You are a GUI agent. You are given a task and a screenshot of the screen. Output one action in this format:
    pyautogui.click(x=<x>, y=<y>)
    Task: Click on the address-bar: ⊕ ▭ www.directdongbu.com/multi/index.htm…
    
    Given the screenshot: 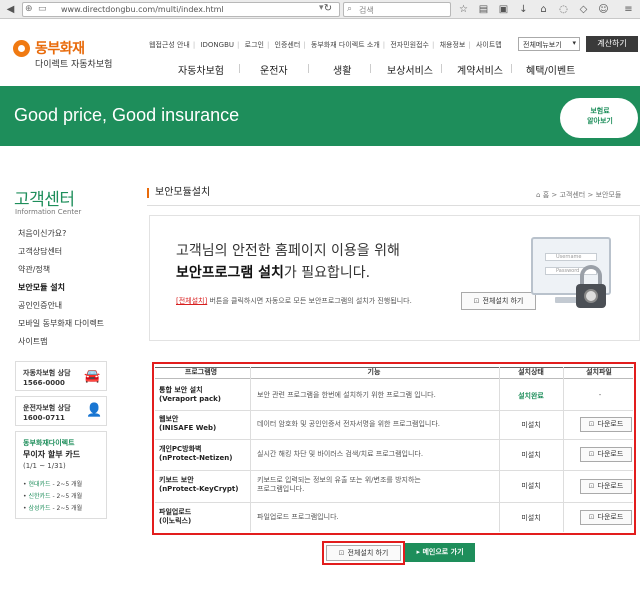 What is the action you would take?
    pyautogui.click(x=181, y=9)
    